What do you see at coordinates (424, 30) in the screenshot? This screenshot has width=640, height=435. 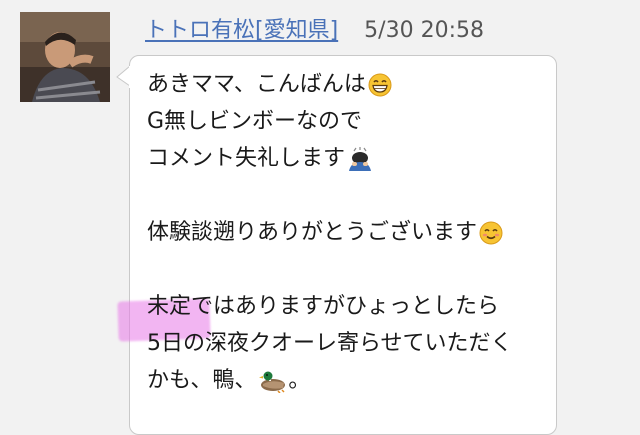 I see `post-timestamp: 5/30 20:58` at bounding box center [424, 30].